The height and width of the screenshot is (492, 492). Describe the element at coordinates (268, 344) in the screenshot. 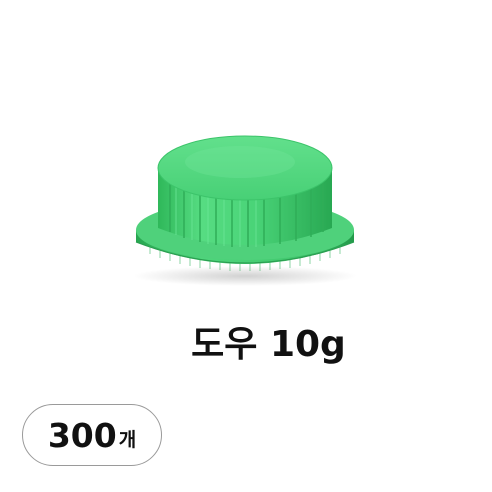

I see `product-title: 도우 10g` at that location.